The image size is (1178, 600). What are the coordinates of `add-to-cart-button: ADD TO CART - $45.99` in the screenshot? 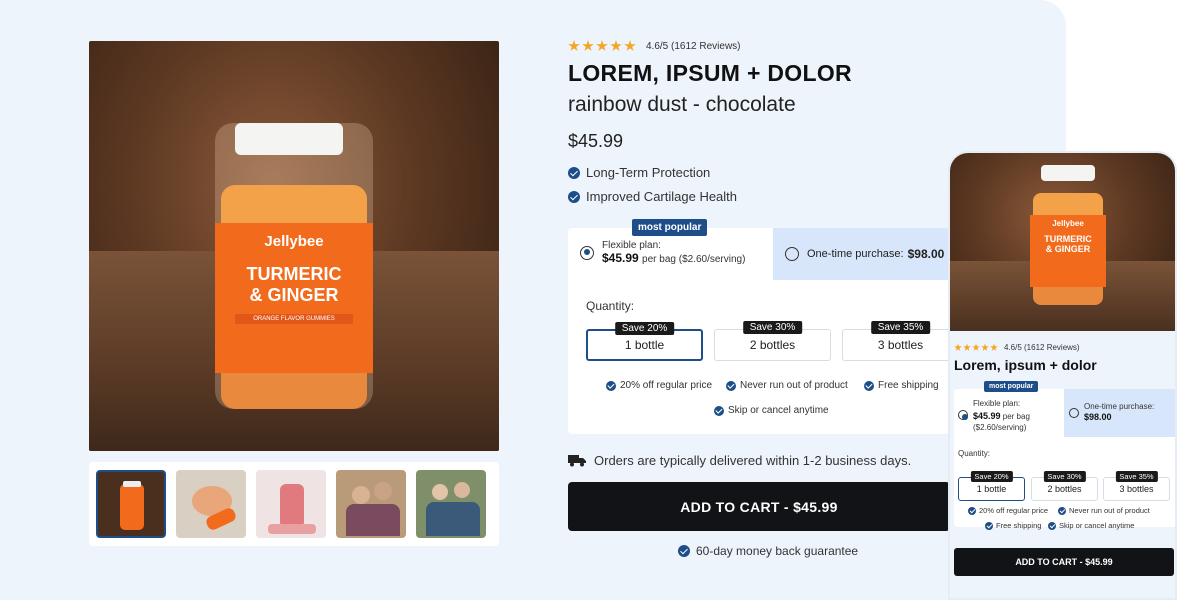 It's located at (759, 506).